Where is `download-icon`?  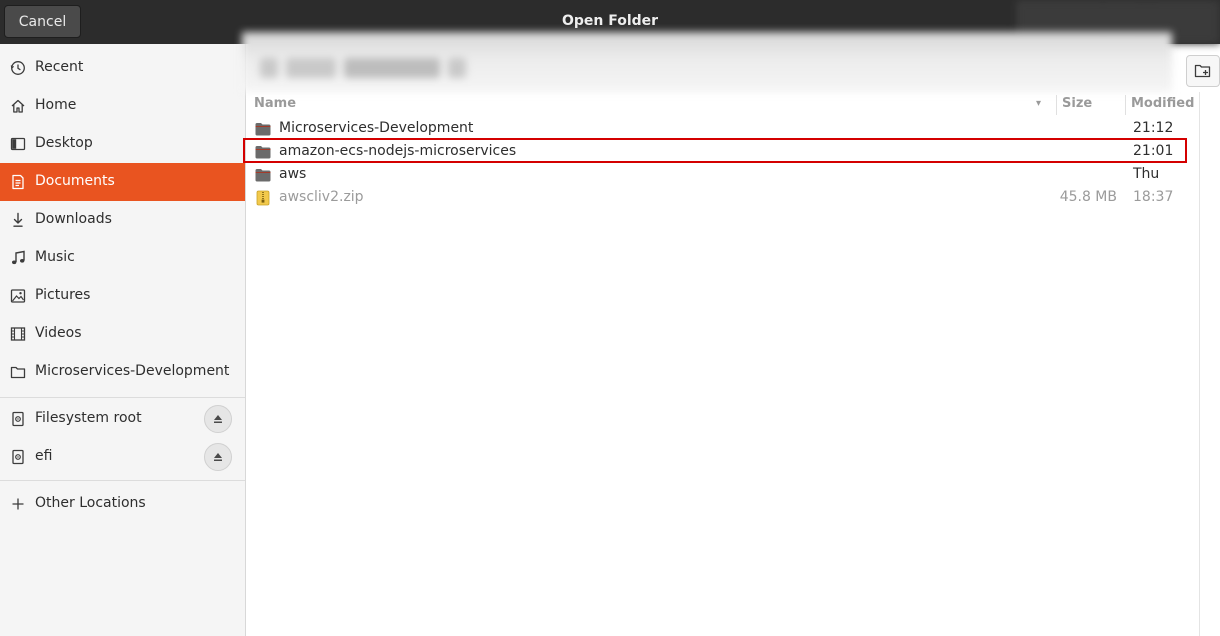
download-icon is located at coordinates (18, 220).